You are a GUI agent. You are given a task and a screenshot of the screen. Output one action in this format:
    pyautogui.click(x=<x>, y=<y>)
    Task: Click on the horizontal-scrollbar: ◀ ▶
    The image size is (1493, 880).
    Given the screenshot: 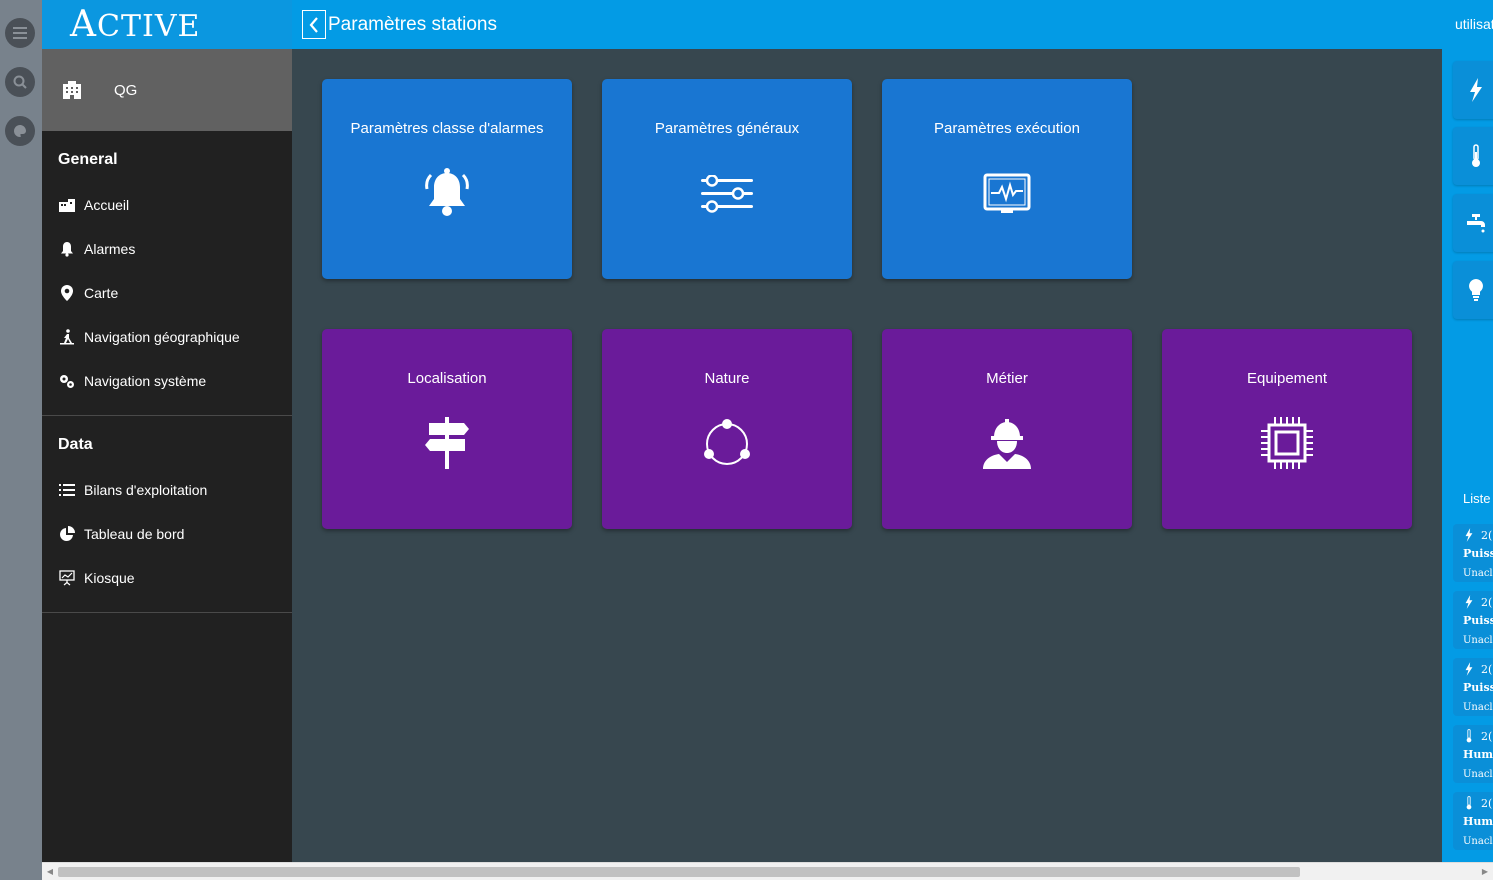 What is the action you would take?
    pyautogui.click(x=767, y=871)
    